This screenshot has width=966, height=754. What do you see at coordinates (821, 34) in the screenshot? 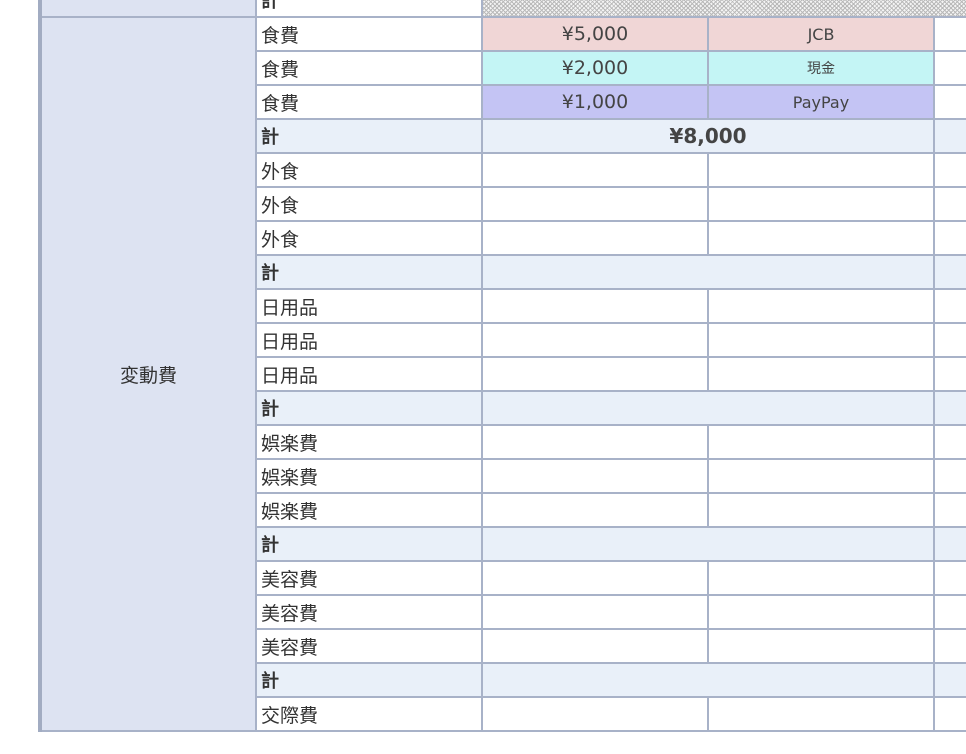
I see `payment-method-cell: JCB` at bounding box center [821, 34].